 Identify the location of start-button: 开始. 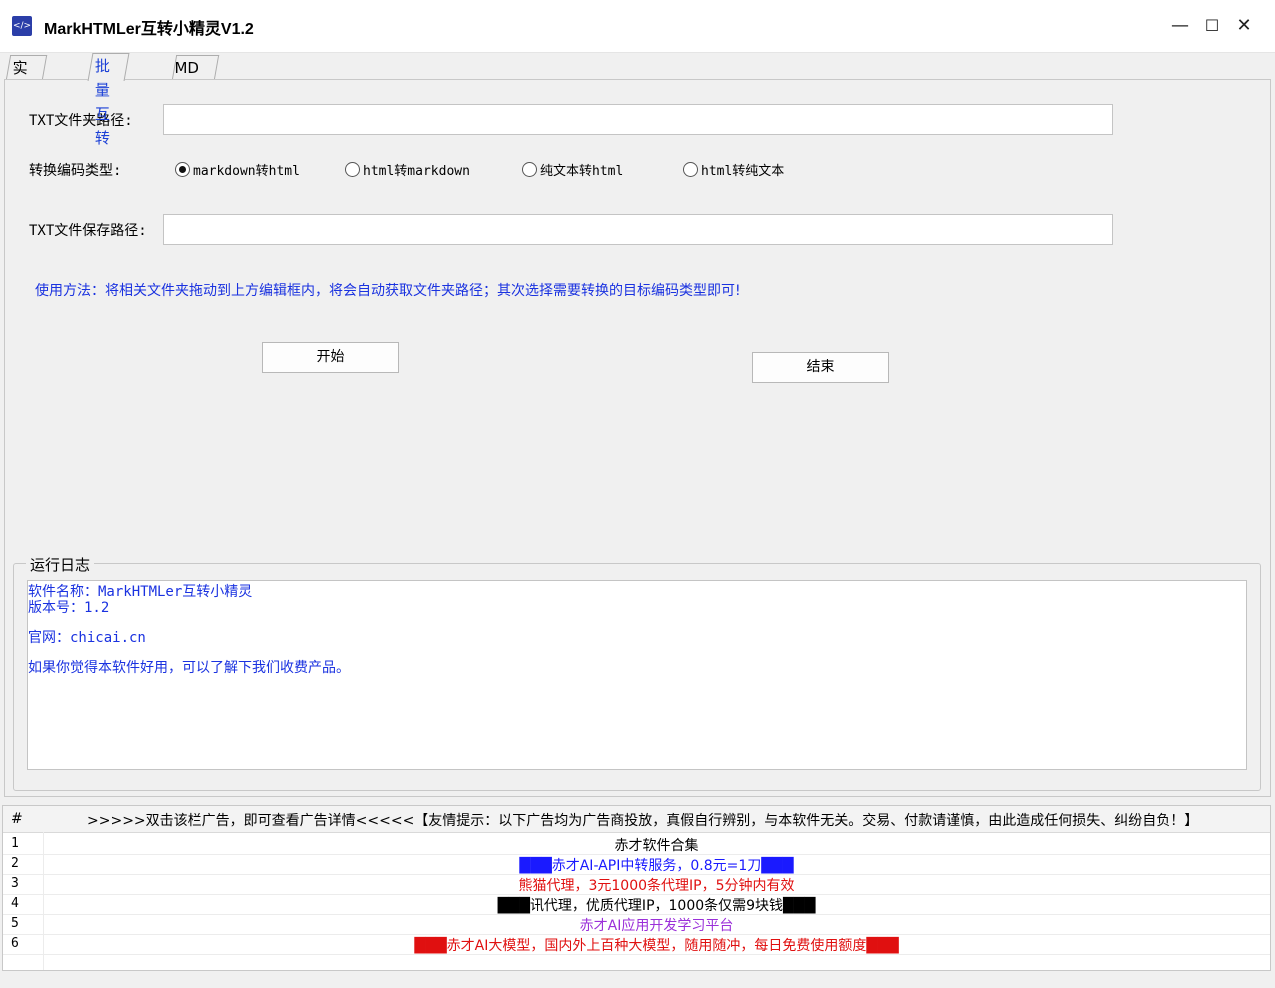
(330, 357).